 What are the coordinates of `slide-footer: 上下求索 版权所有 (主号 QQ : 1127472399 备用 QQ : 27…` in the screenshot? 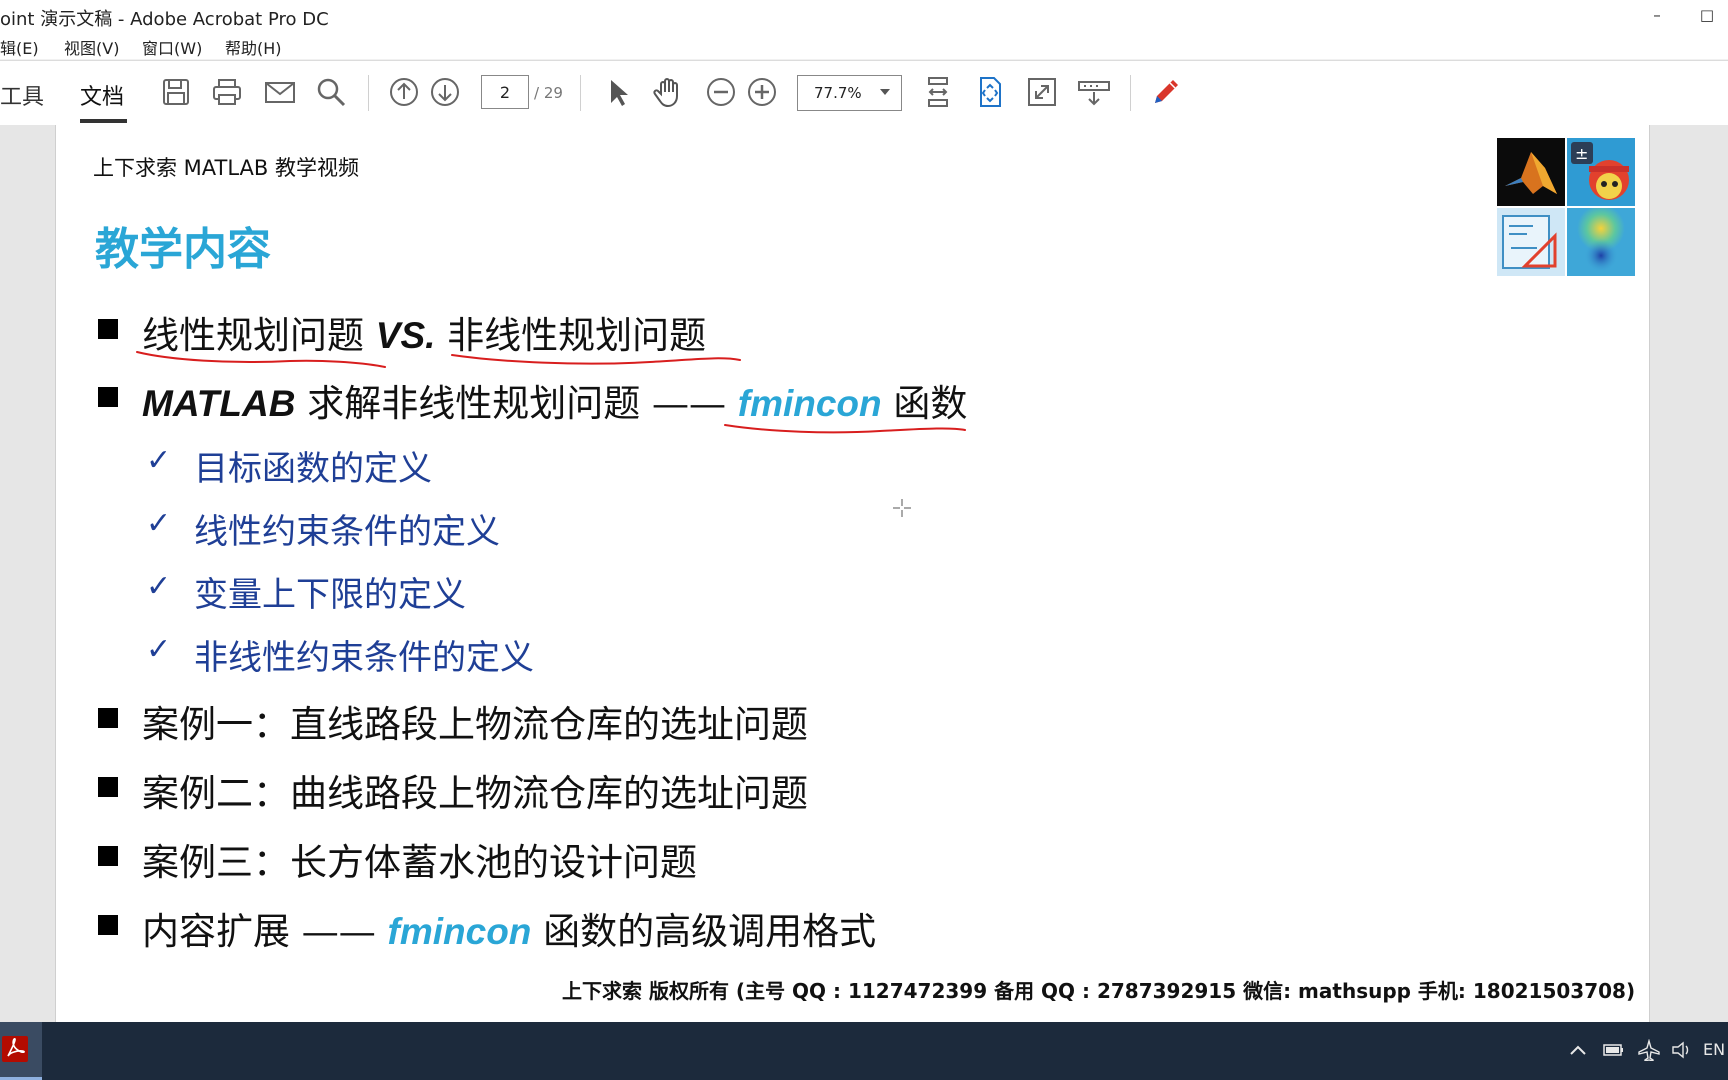 It's located at (1099, 991).